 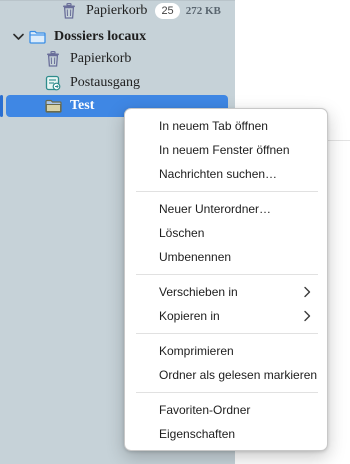 What do you see at coordinates (18, 37) in the screenshot?
I see `chevron-down-icon` at bounding box center [18, 37].